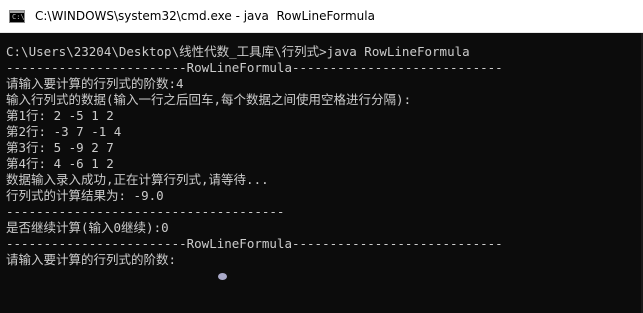  I want to click on text-cursor-icon, so click(222, 276).